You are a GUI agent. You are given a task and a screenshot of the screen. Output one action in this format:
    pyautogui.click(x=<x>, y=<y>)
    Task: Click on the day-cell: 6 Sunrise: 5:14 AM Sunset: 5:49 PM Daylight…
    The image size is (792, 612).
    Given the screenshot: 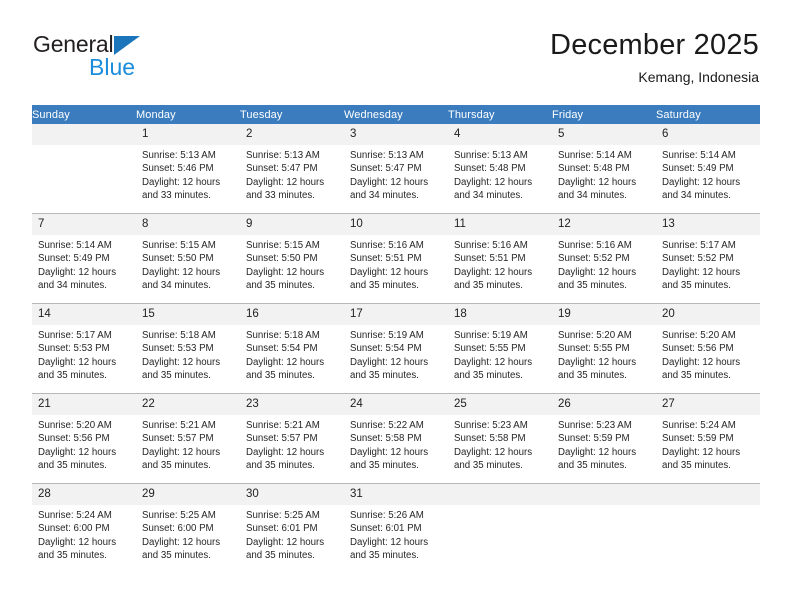 What is the action you would take?
    pyautogui.click(x=708, y=169)
    